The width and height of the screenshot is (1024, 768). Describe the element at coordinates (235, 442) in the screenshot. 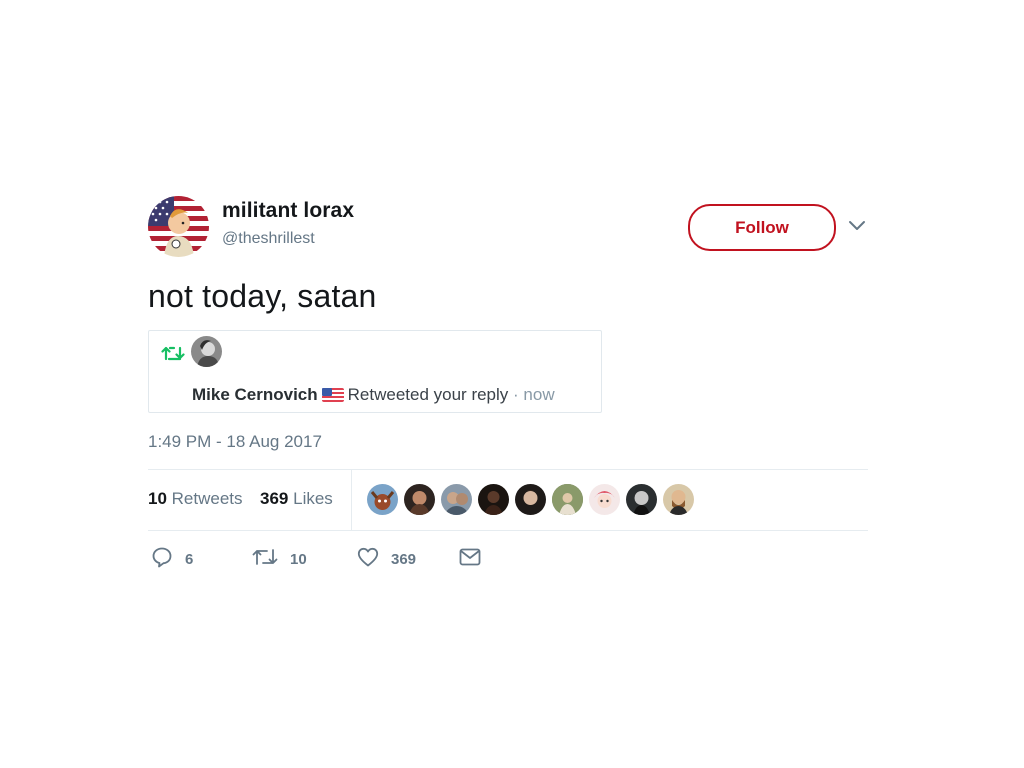

I see `tweet-timestamp: 1:49 PM - 18 Aug 2017` at that location.